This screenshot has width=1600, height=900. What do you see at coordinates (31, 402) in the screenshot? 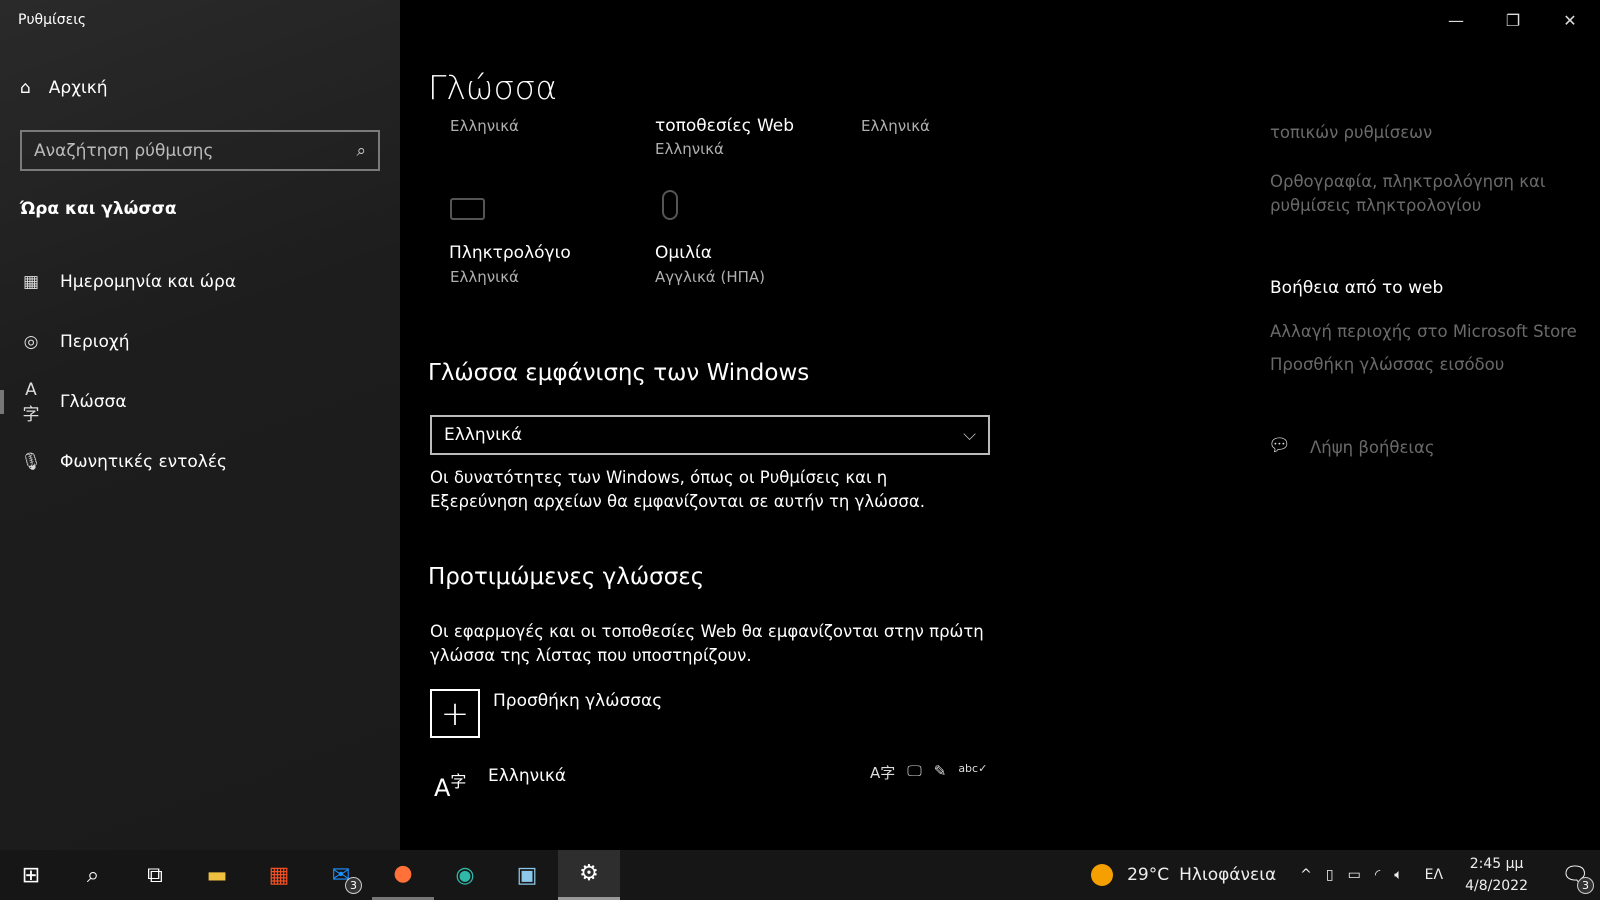
I see `language-icon: A字` at bounding box center [31, 402].